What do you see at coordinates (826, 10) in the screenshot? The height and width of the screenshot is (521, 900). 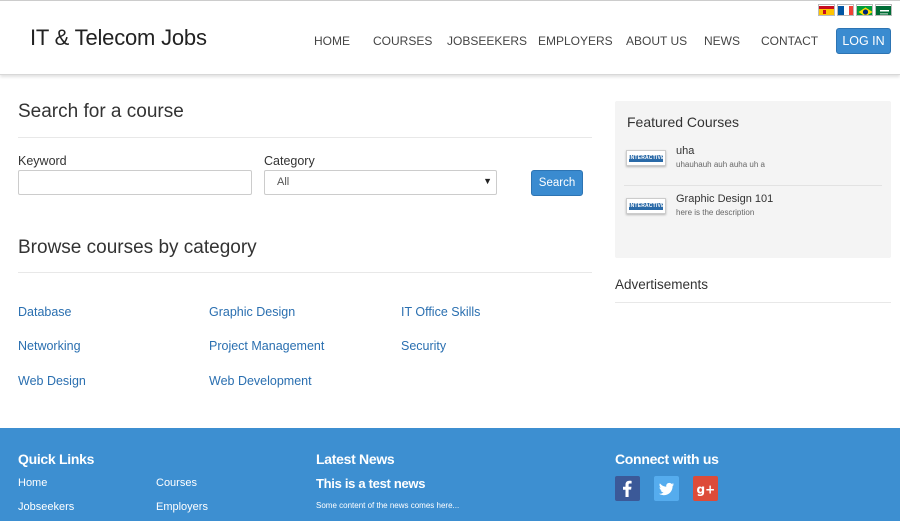 I see `spain-flag-icon` at bounding box center [826, 10].